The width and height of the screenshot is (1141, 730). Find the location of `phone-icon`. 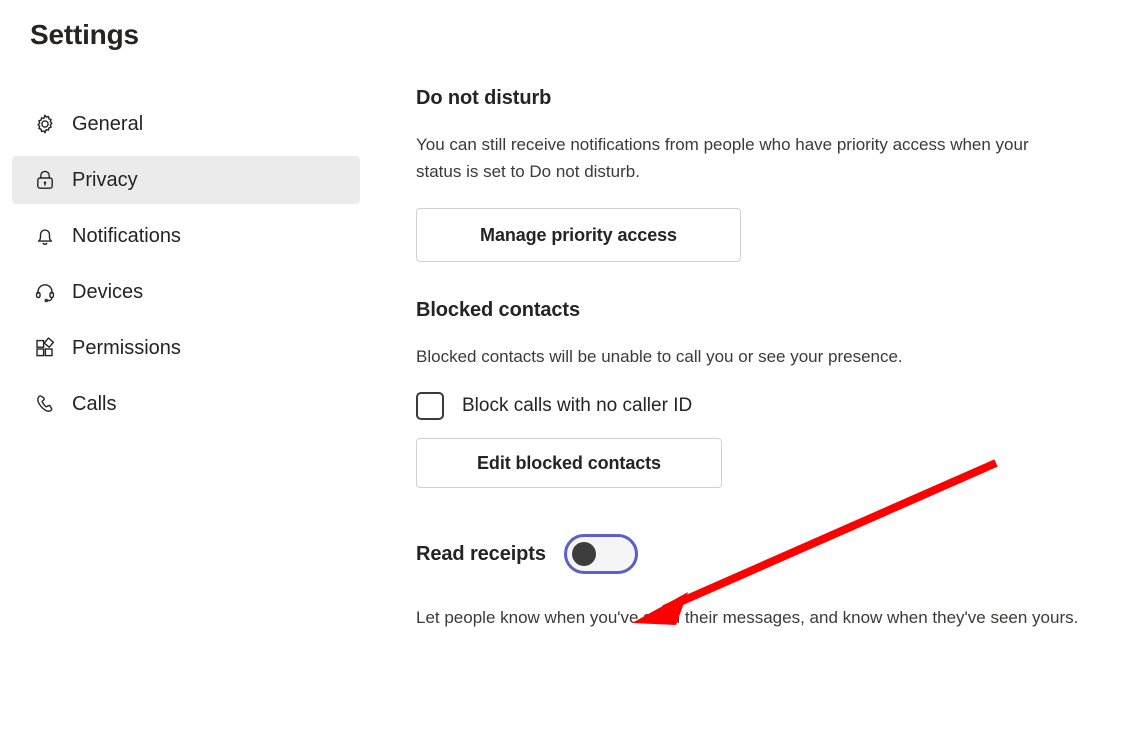

phone-icon is located at coordinates (45, 404).